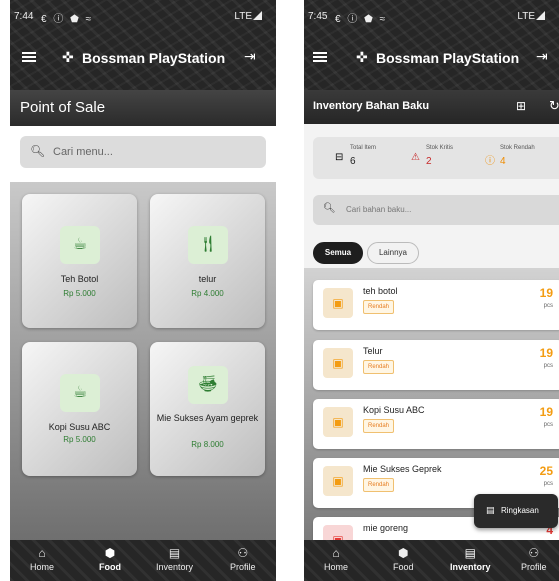 The height and width of the screenshot is (581, 559). Describe the element at coordinates (371, 106) in the screenshot. I see `page-title: Inventory Bahan Baku` at that location.